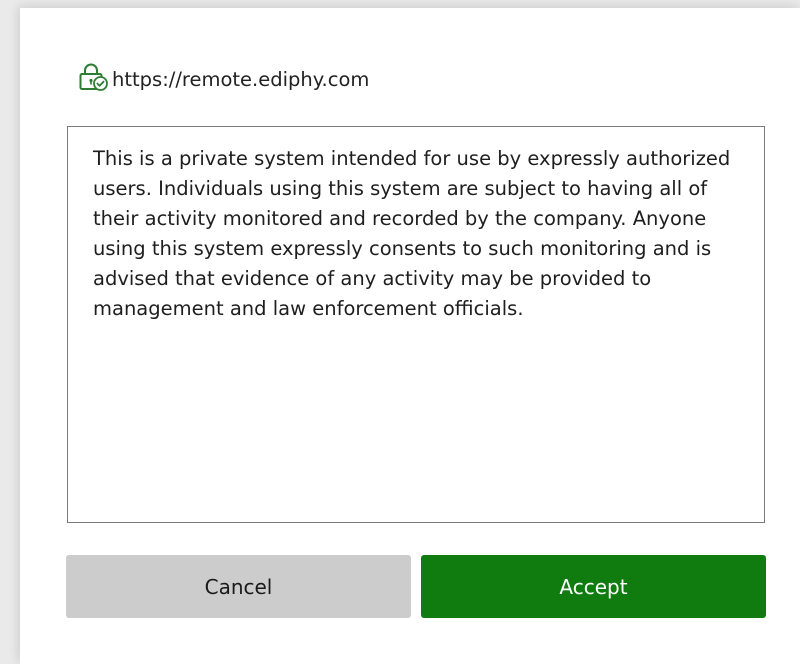 This screenshot has width=800, height=664. Describe the element at coordinates (238, 586) in the screenshot. I see `cancel-button: Cancel` at that location.